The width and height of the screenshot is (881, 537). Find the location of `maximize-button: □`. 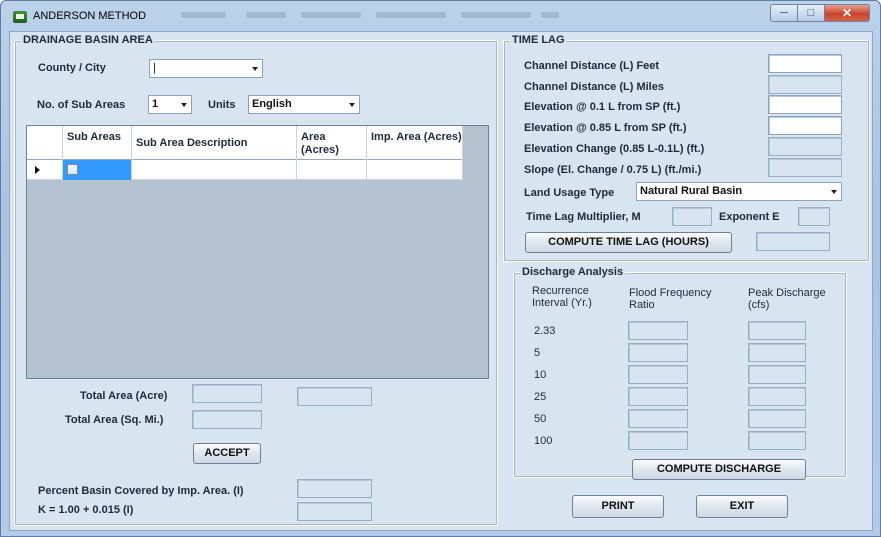

maximize-button: □ is located at coordinates (810, 13).